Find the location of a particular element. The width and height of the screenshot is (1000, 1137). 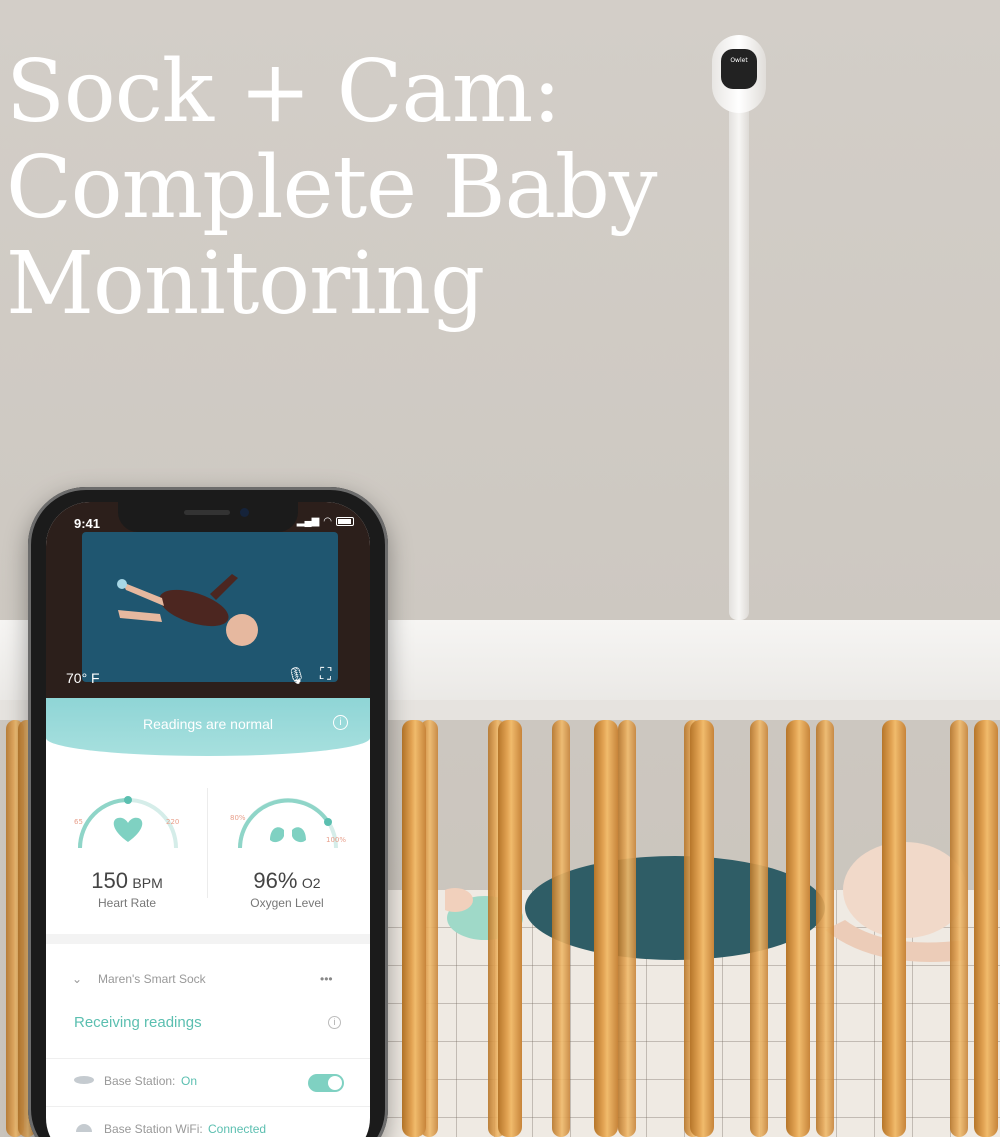

battery-icon is located at coordinates (345, 521).